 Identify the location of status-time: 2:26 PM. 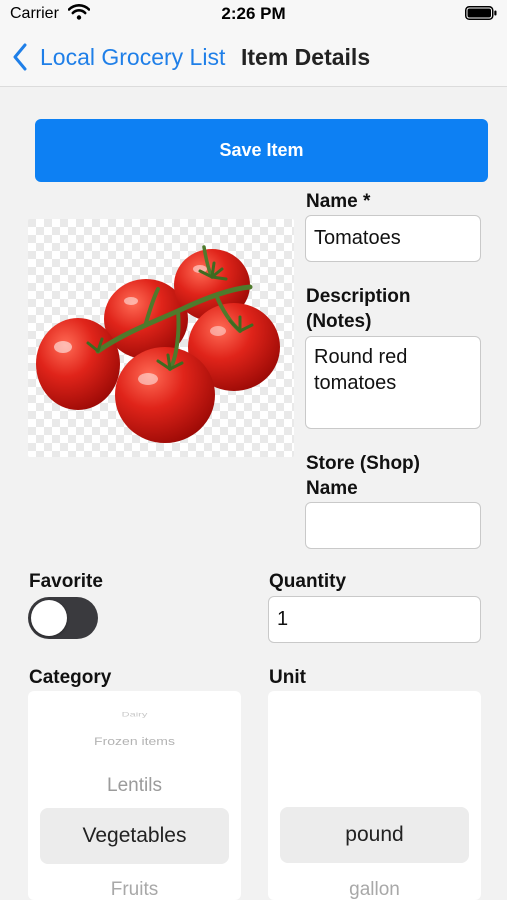
(253, 13).